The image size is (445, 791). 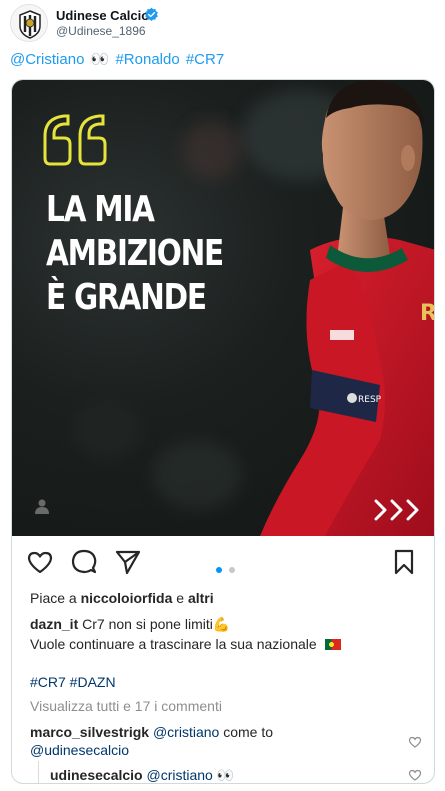 I want to click on bookmark-save-icon, so click(x=404, y=562).